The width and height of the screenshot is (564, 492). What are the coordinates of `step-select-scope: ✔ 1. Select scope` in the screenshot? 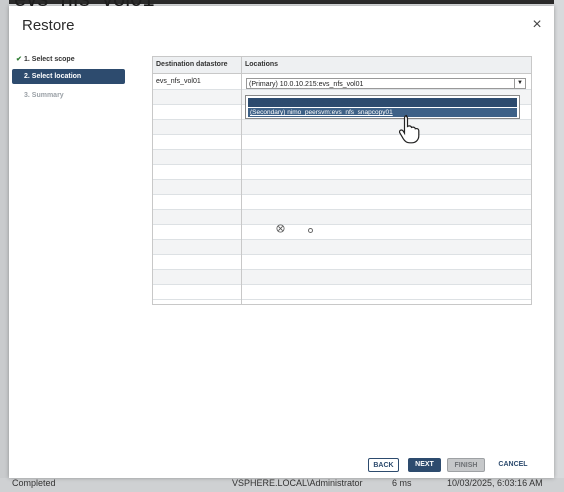 It's located at (68, 59).